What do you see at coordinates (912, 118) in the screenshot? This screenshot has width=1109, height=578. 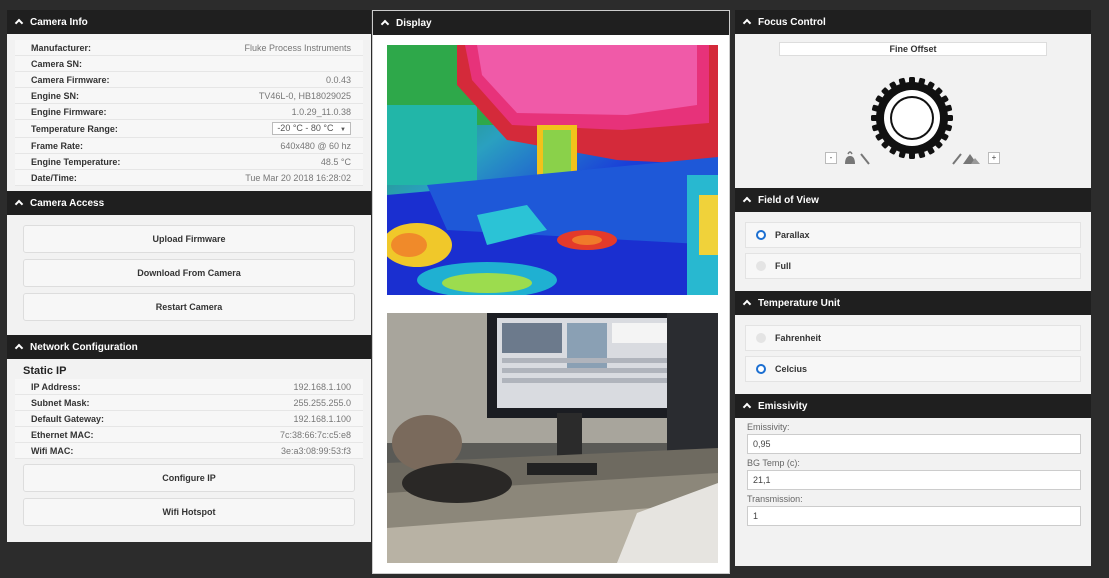 I see `focus-wheel` at bounding box center [912, 118].